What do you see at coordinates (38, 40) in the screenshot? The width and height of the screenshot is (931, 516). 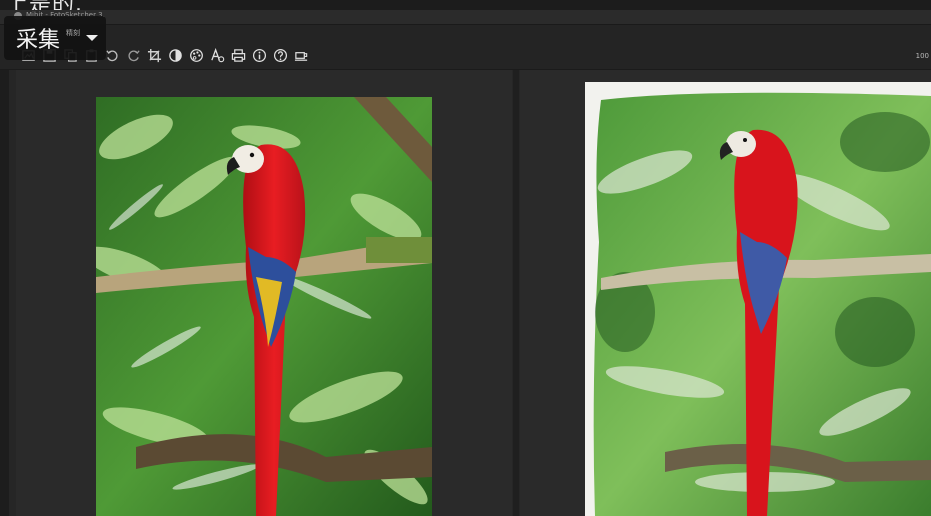 I see `overlay-caption-text: 采集` at bounding box center [38, 40].